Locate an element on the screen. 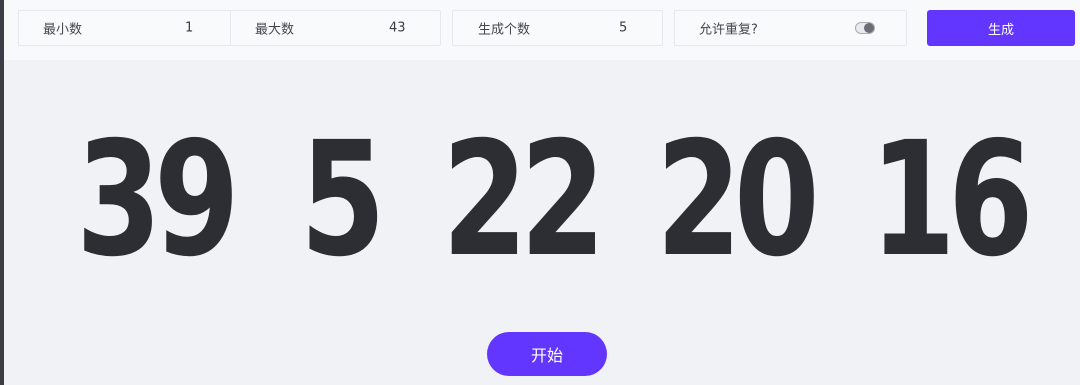 The height and width of the screenshot is (385, 1080). repeat-toggle is located at coordinates (865, 28).